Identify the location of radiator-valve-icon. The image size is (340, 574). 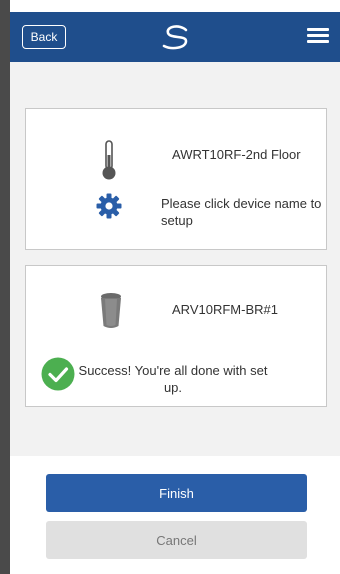
(111, 310).